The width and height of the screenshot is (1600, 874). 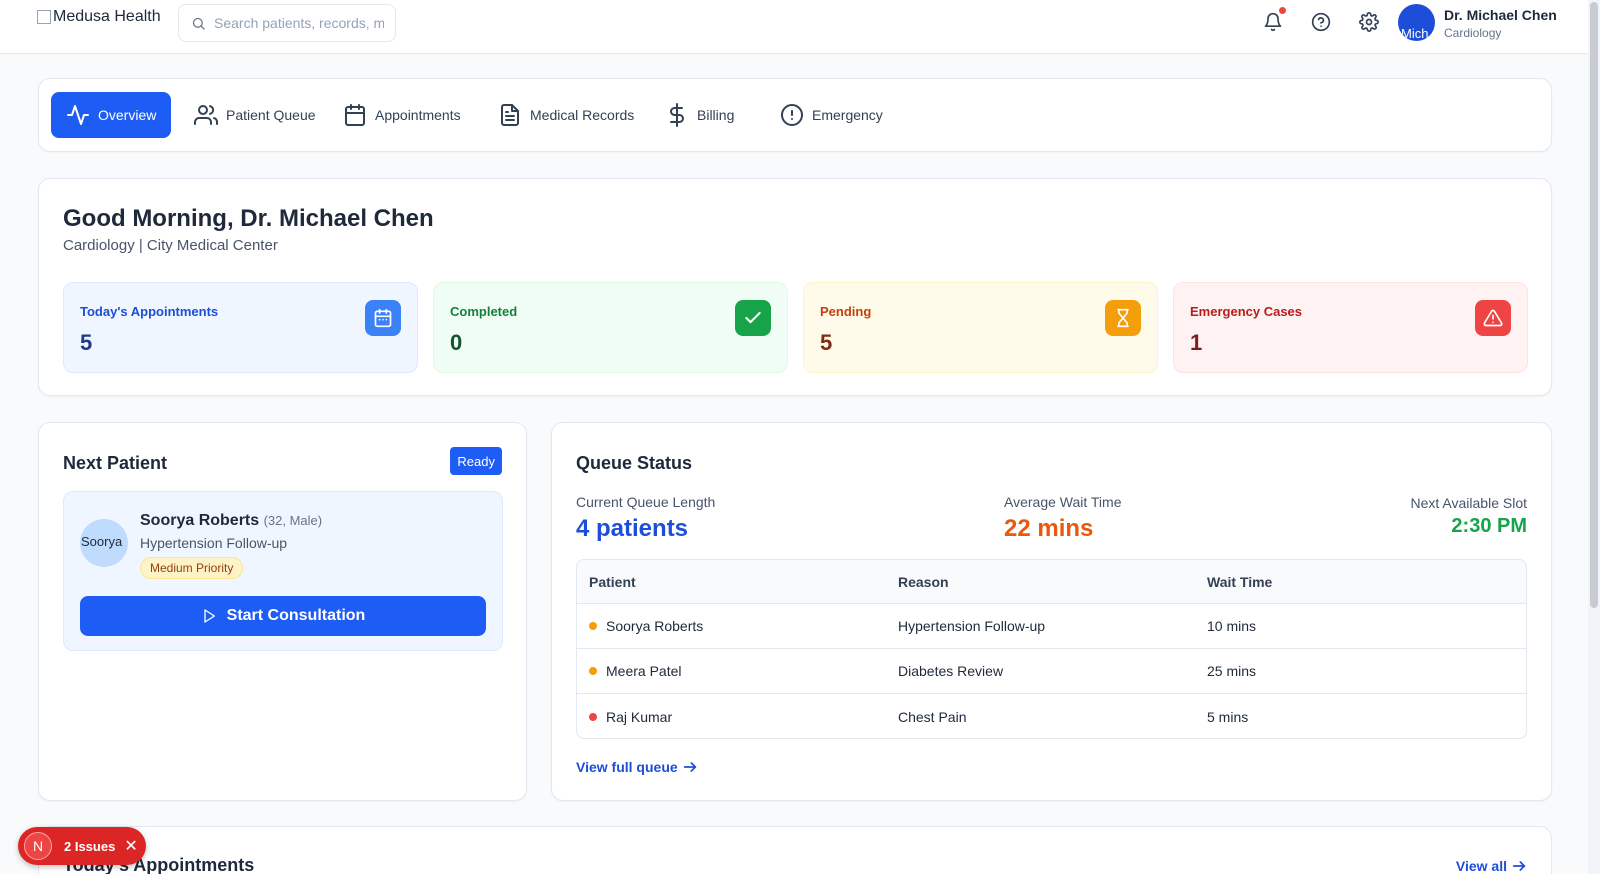 I want to click on stat-value: 0, so click(x=456, y=342).